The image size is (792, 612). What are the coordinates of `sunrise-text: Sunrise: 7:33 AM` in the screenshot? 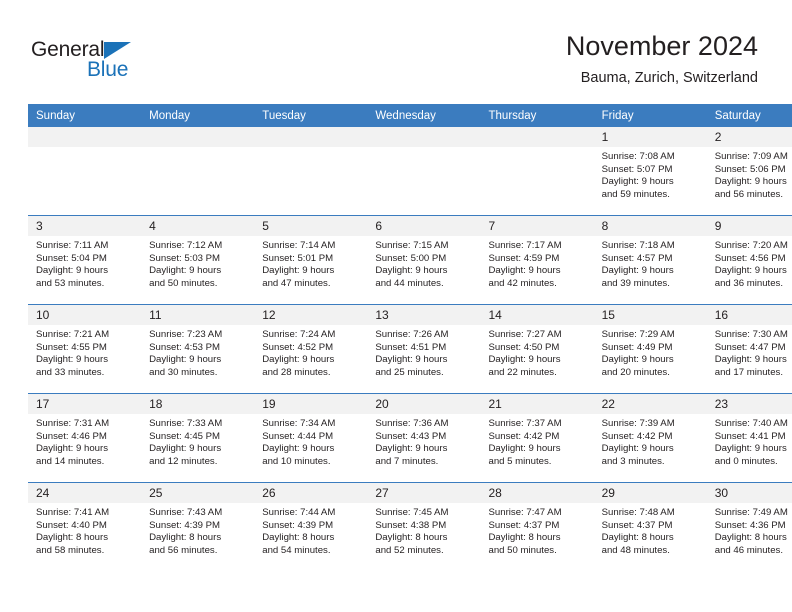 It's located at (186, 423).